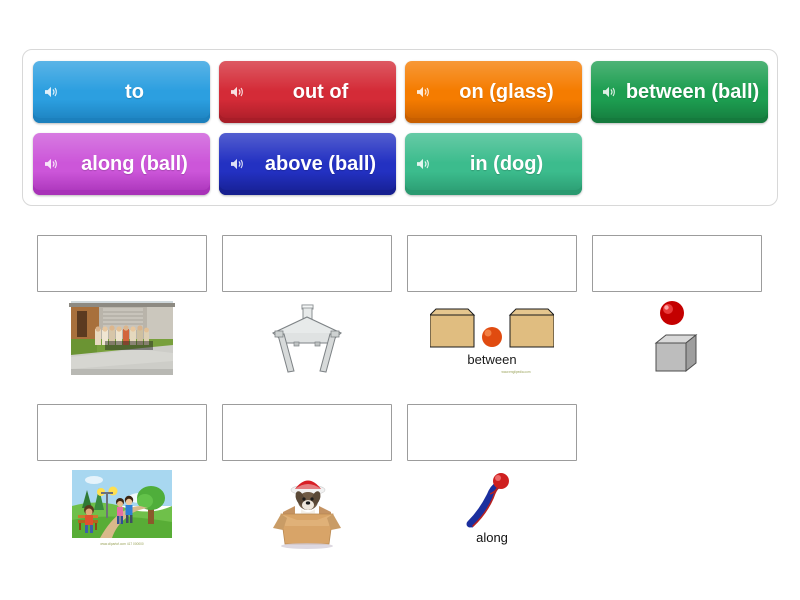 Image resolution: width=800 pixels, height=600 pixels. What do you see at coordinates (320, 91) in the screenshot?
I see `word-tile-label: out of` at bounding box center [320, 91].